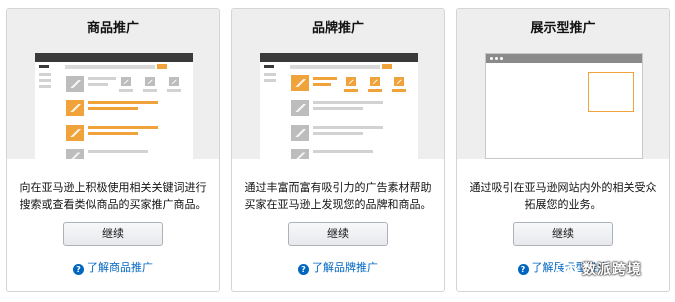 The height and width of the screenshot is (302, 675). Describe the element at coordinates (113, 187) in the screenshot. I see `description-line: 向在亚马逊上积极使用相关关键词进行` at that location.